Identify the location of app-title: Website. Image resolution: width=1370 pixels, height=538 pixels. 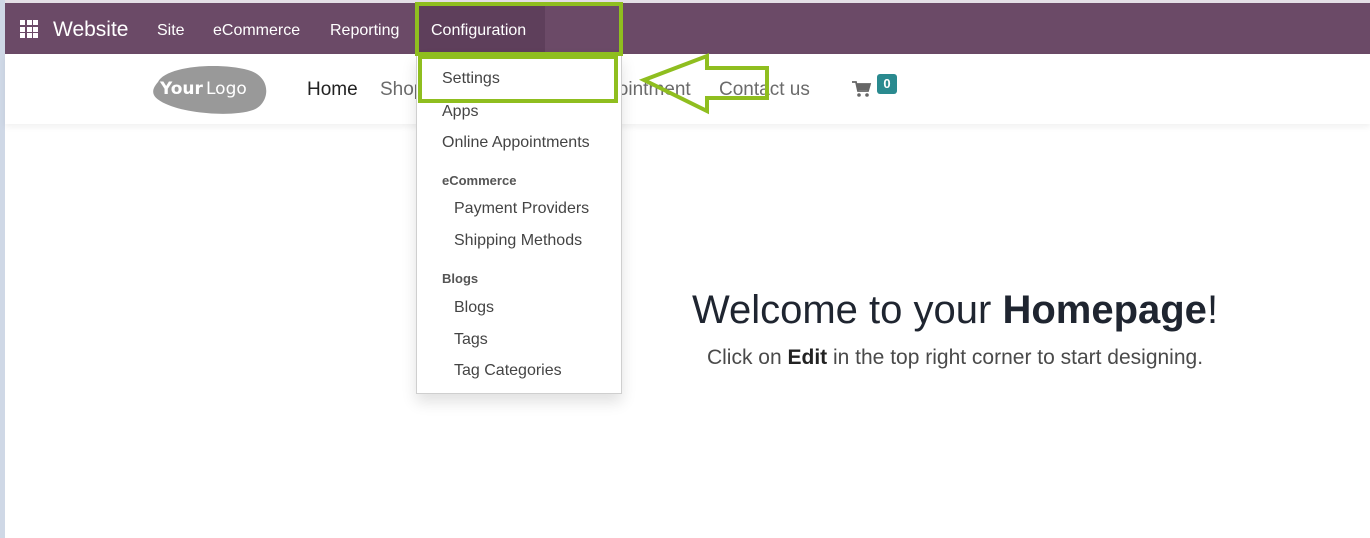
(90, 30).